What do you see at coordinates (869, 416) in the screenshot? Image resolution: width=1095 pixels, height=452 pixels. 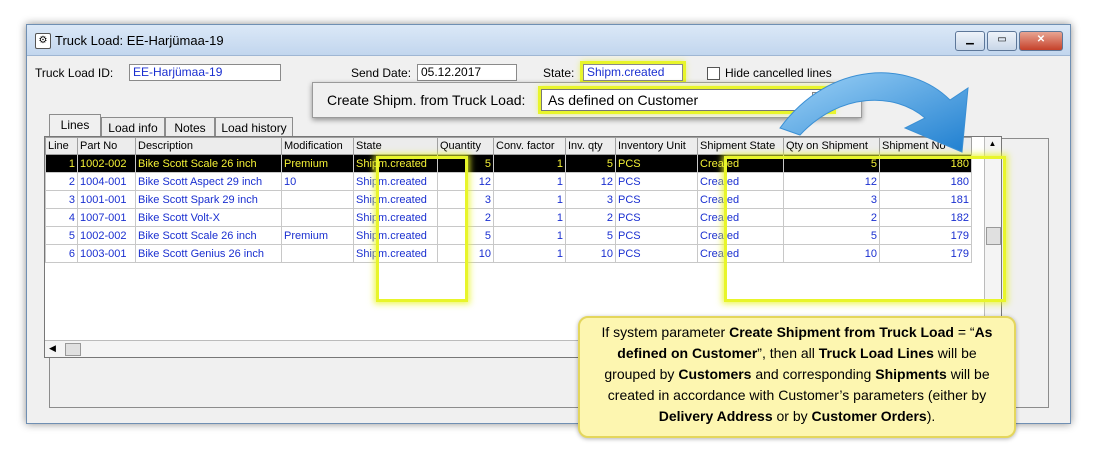 I see `callout-bold-text: Customer Orders` at bounding box center [869, 416].